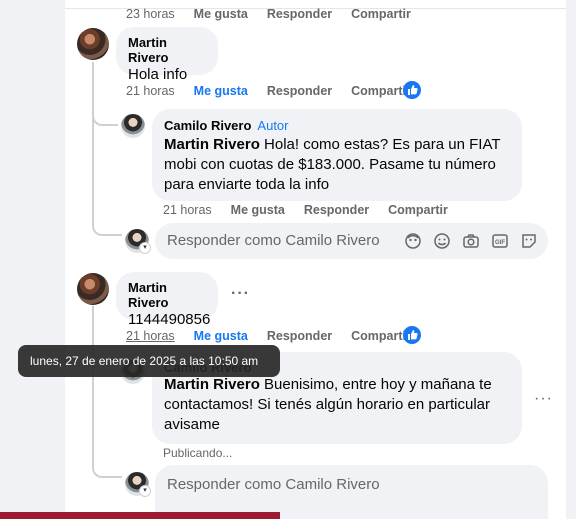 The width and height of the screenshot is (576, 519). I want to click on top-actions: 23 horas Me gusta Responder Compartir, so click(278, 14).